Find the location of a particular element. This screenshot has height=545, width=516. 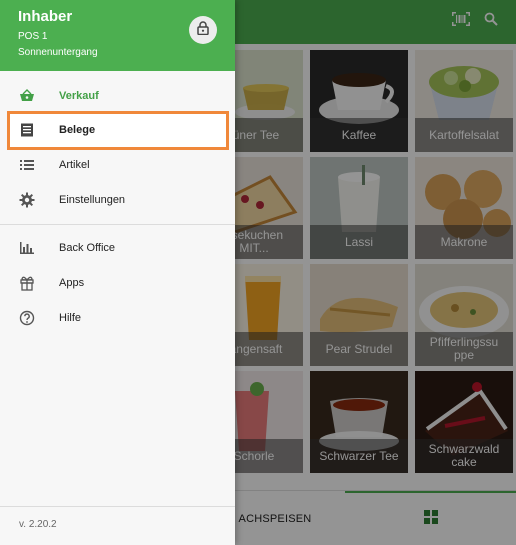

menu-item-label: Einstellungen is located at coordinates (92, 200).